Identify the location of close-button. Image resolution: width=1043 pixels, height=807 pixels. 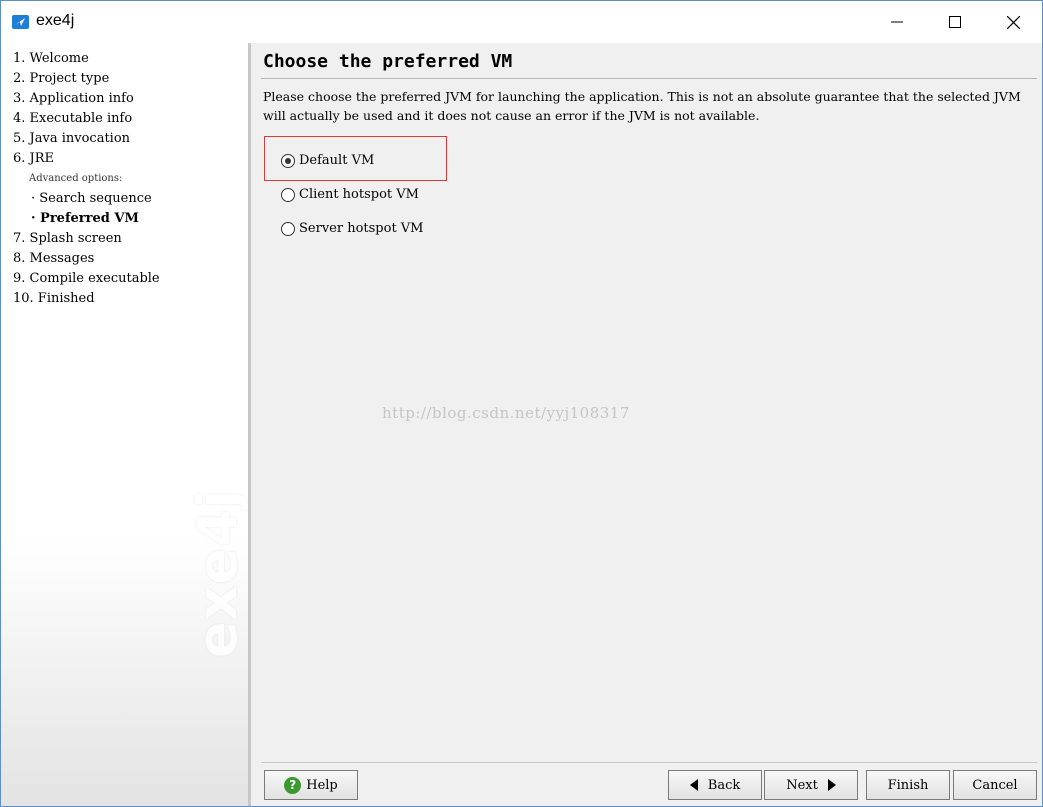
(1013, 22).